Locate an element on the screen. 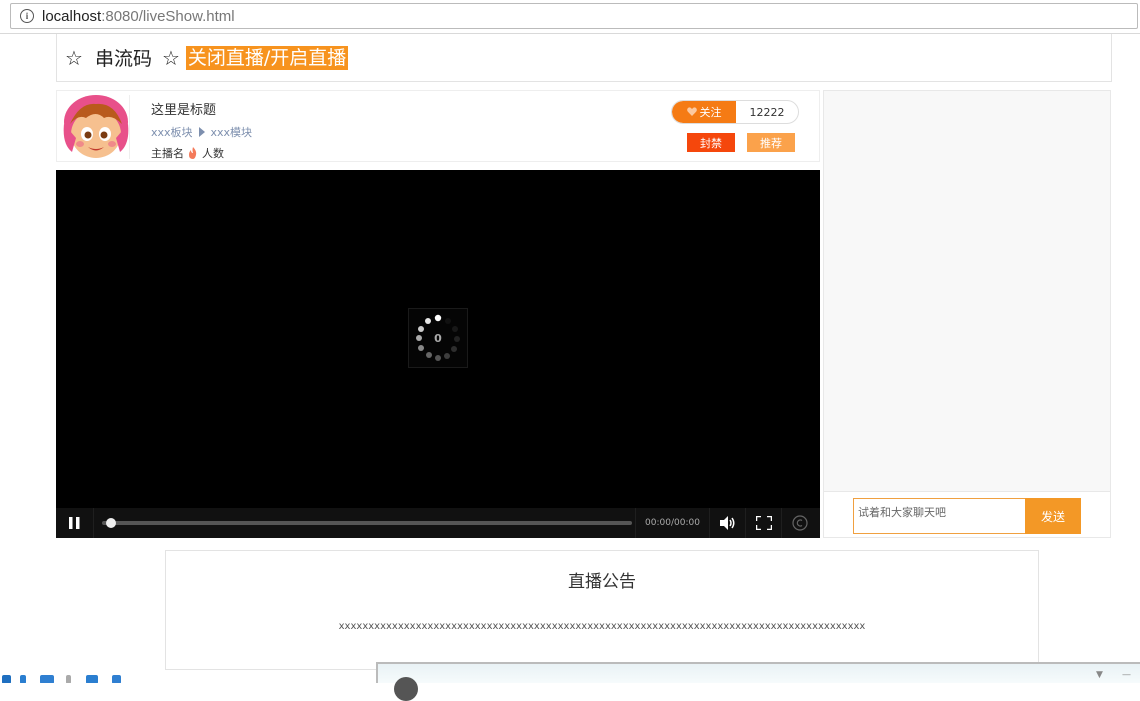  time-display: 00:00/00:00 is located at coordinates (672, 523).